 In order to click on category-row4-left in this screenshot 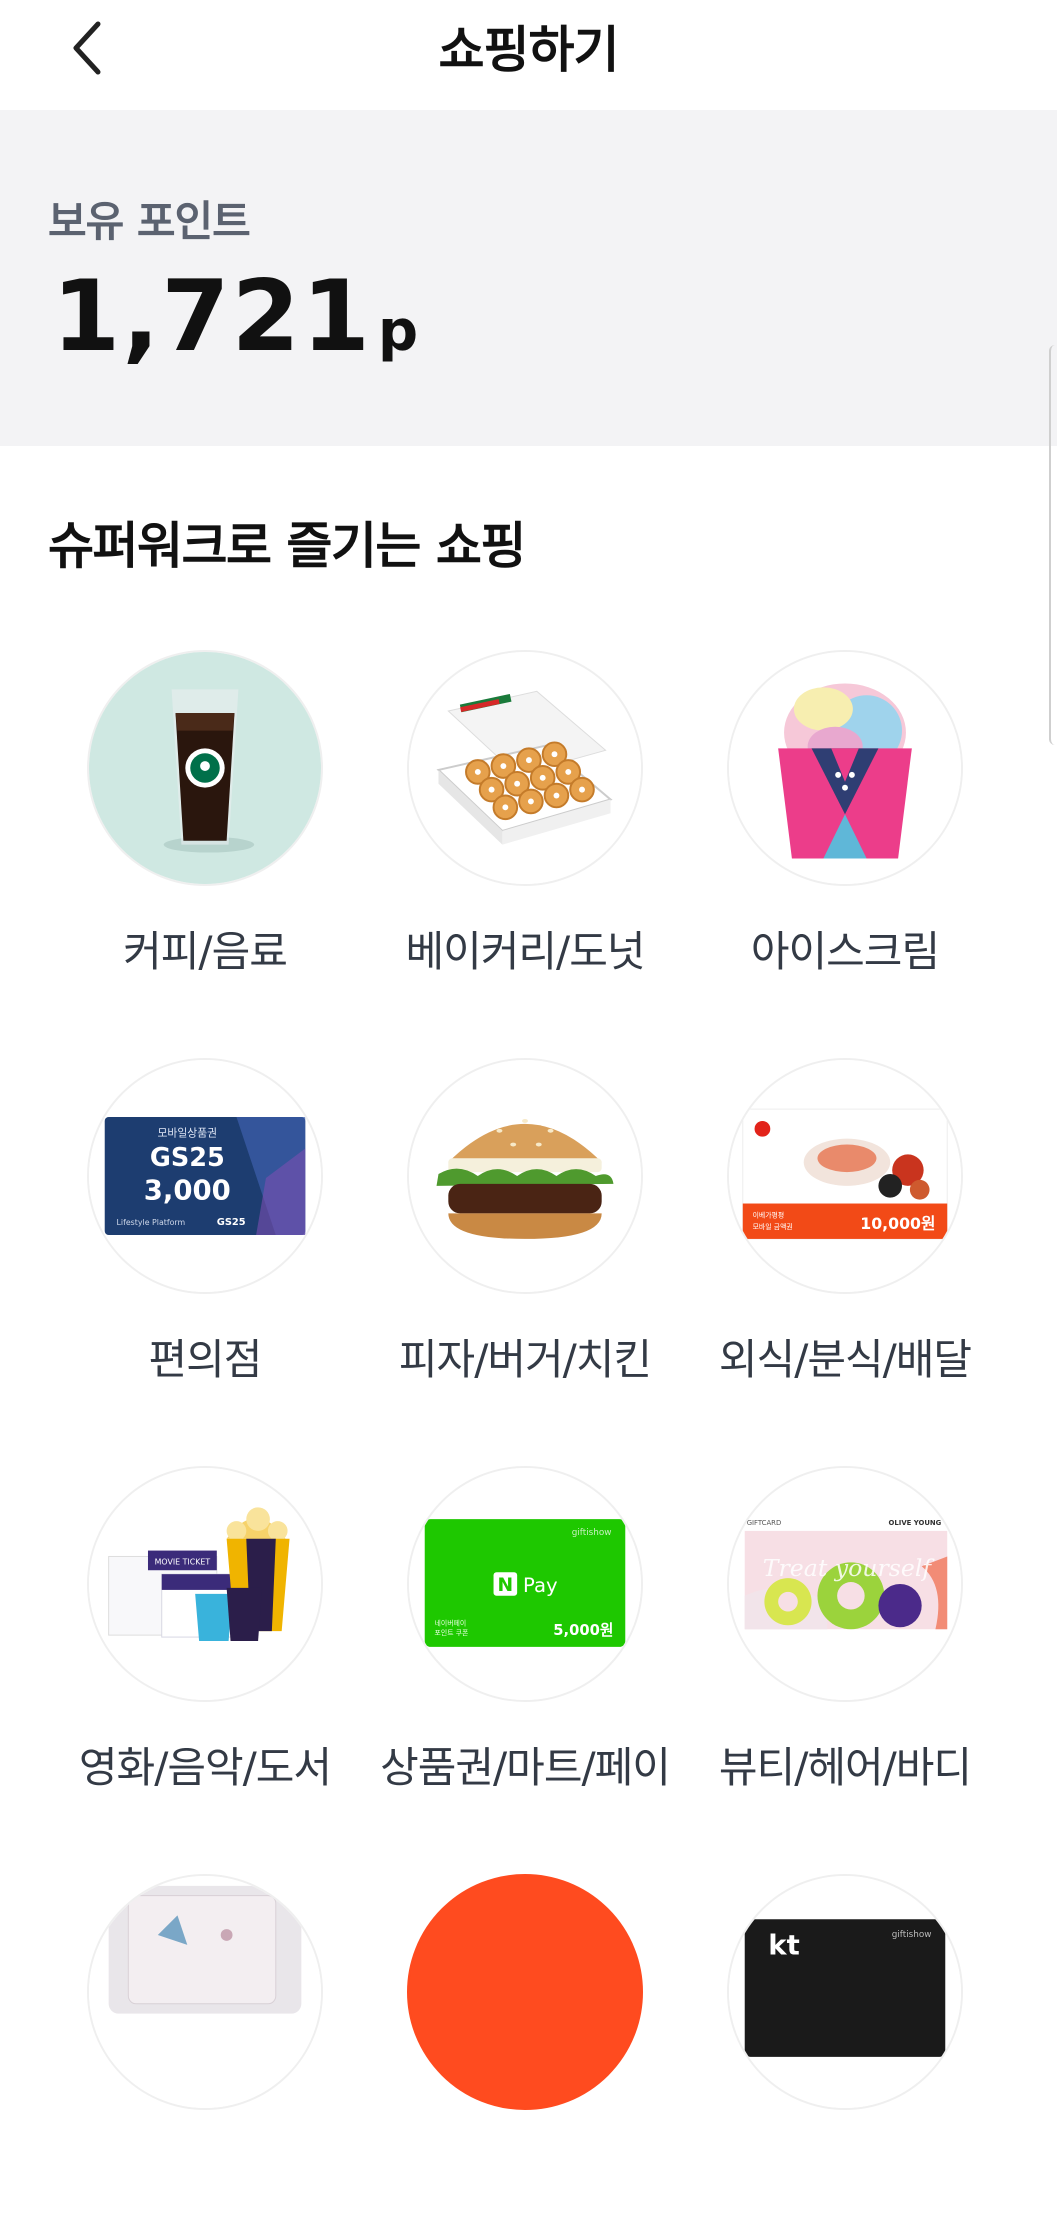, I will do `click(205, 2054)`.